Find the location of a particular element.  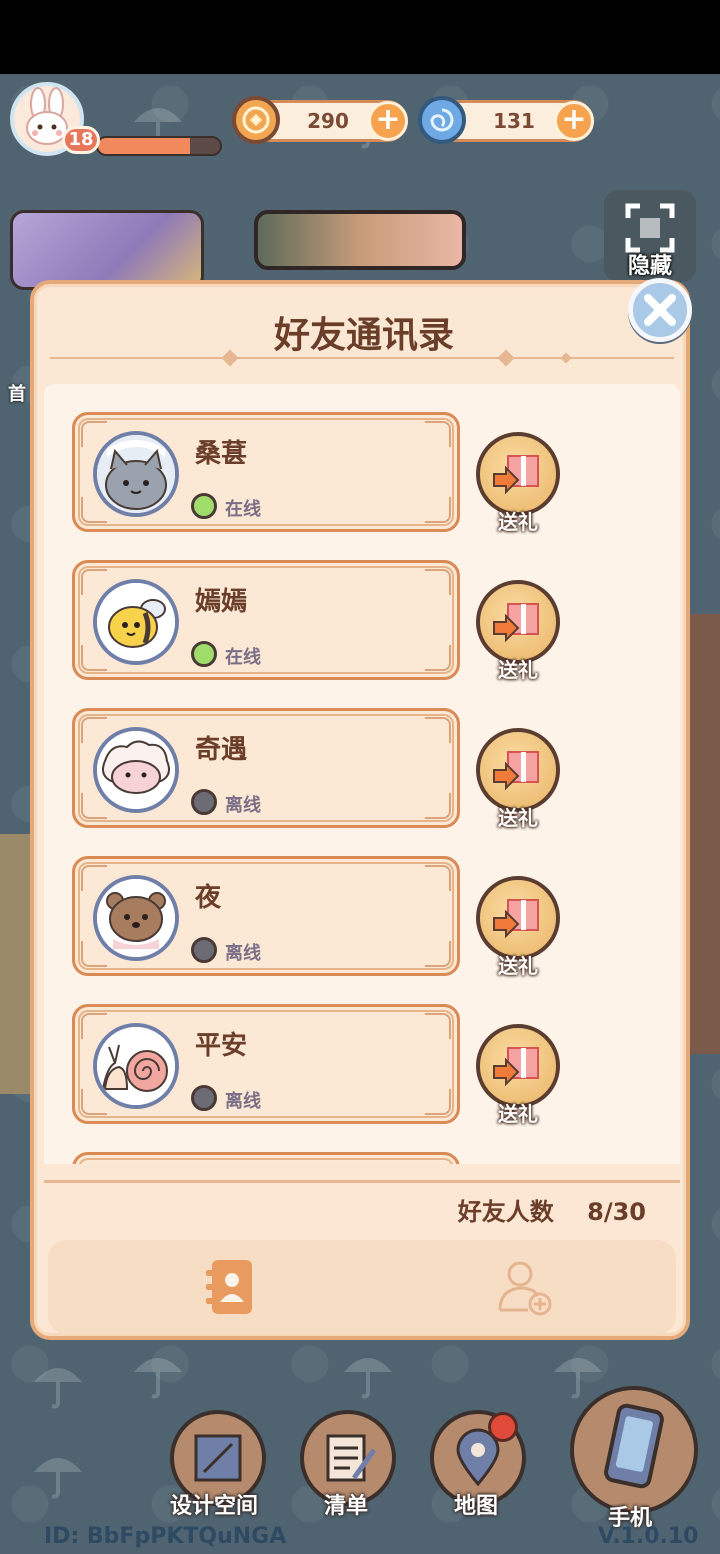

friend-count-value: 8/30 is located at coordinates (616, 1212).